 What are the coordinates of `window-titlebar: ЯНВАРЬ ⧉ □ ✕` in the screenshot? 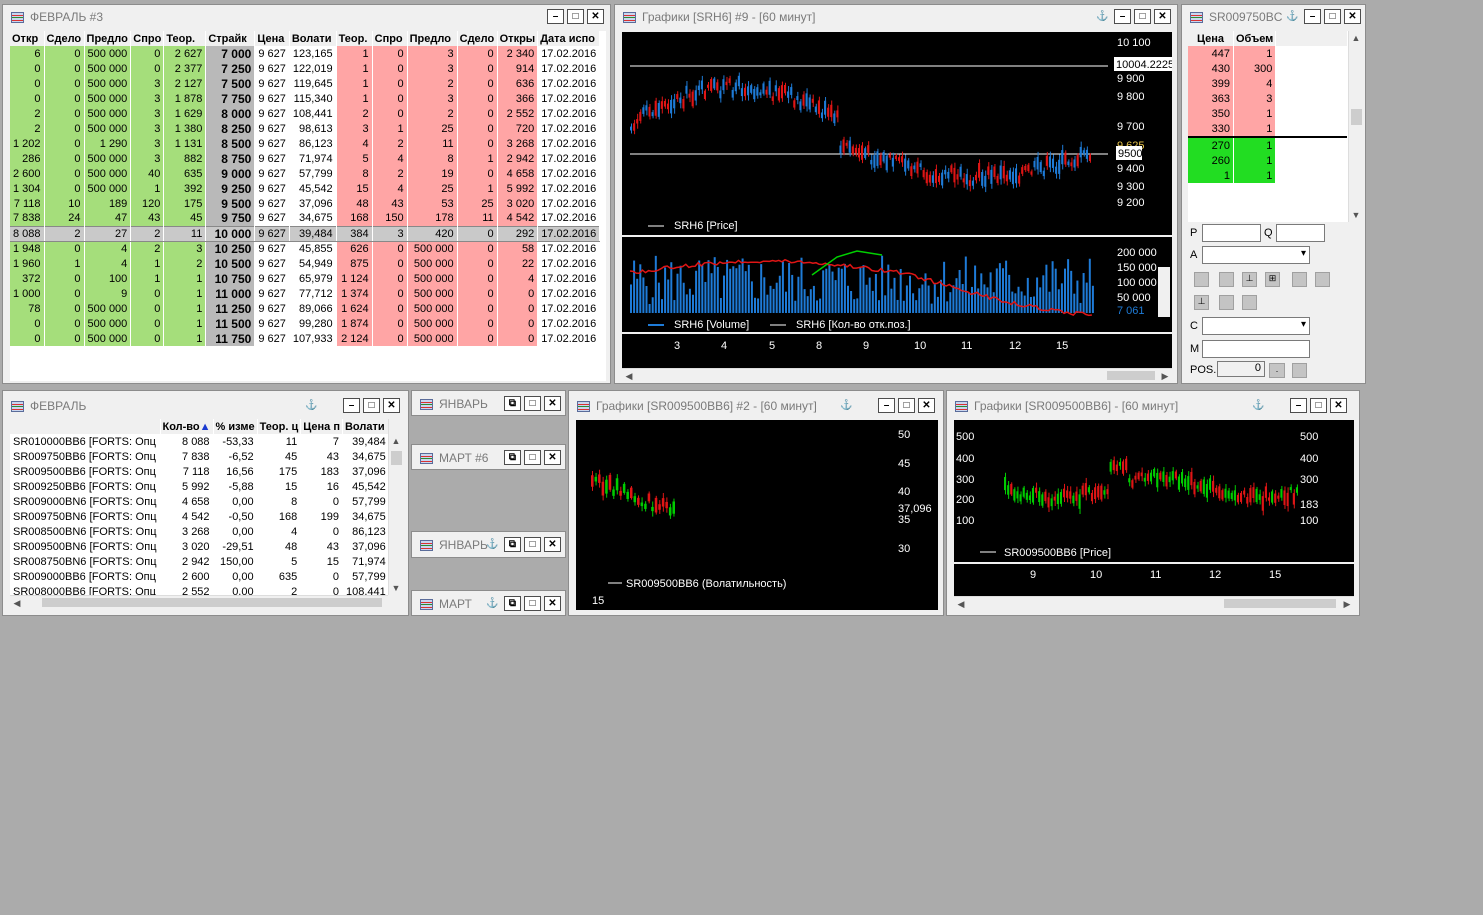 It's located at (488, 403).